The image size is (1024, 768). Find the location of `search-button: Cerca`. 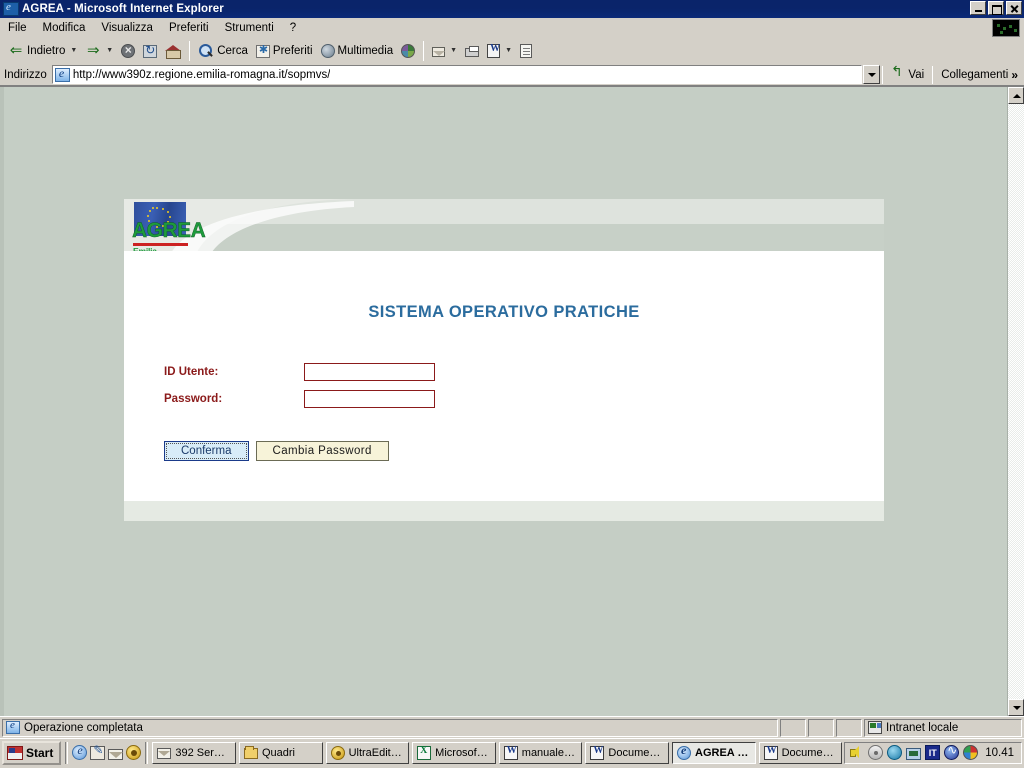

search-button: Cerca is located at coordinates (223, 51).